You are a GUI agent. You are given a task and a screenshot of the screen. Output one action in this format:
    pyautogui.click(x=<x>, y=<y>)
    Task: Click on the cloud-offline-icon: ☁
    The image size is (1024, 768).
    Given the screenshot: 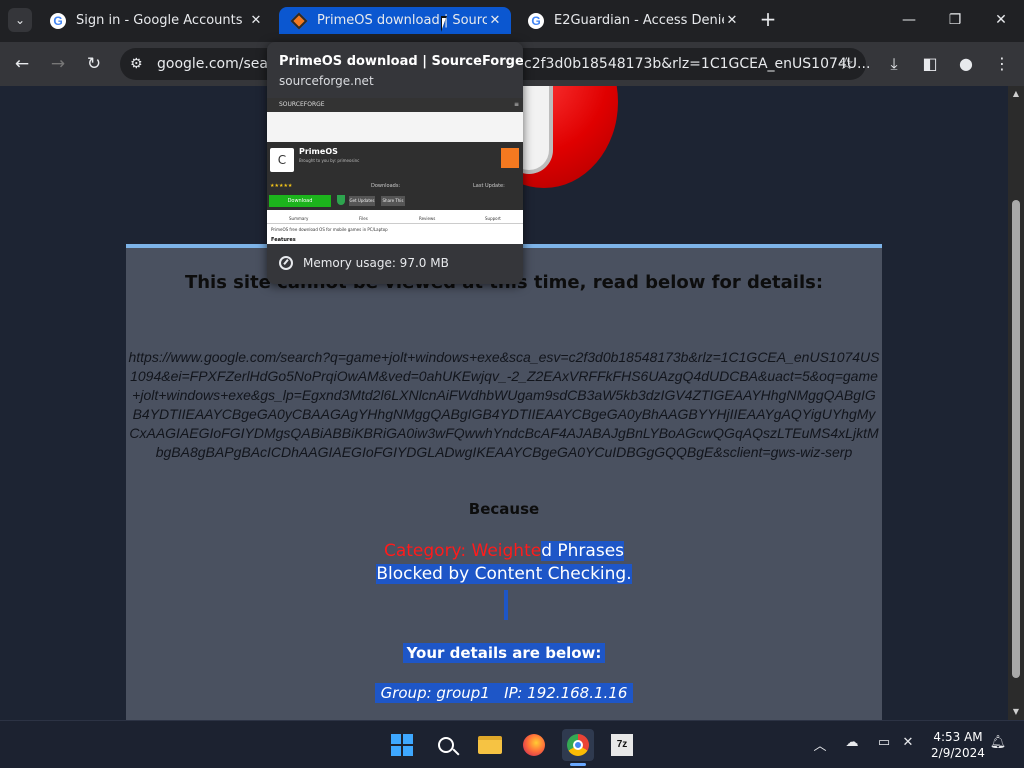 What is the action you would take?
    pyautogui.click(x=852, y=742)
    